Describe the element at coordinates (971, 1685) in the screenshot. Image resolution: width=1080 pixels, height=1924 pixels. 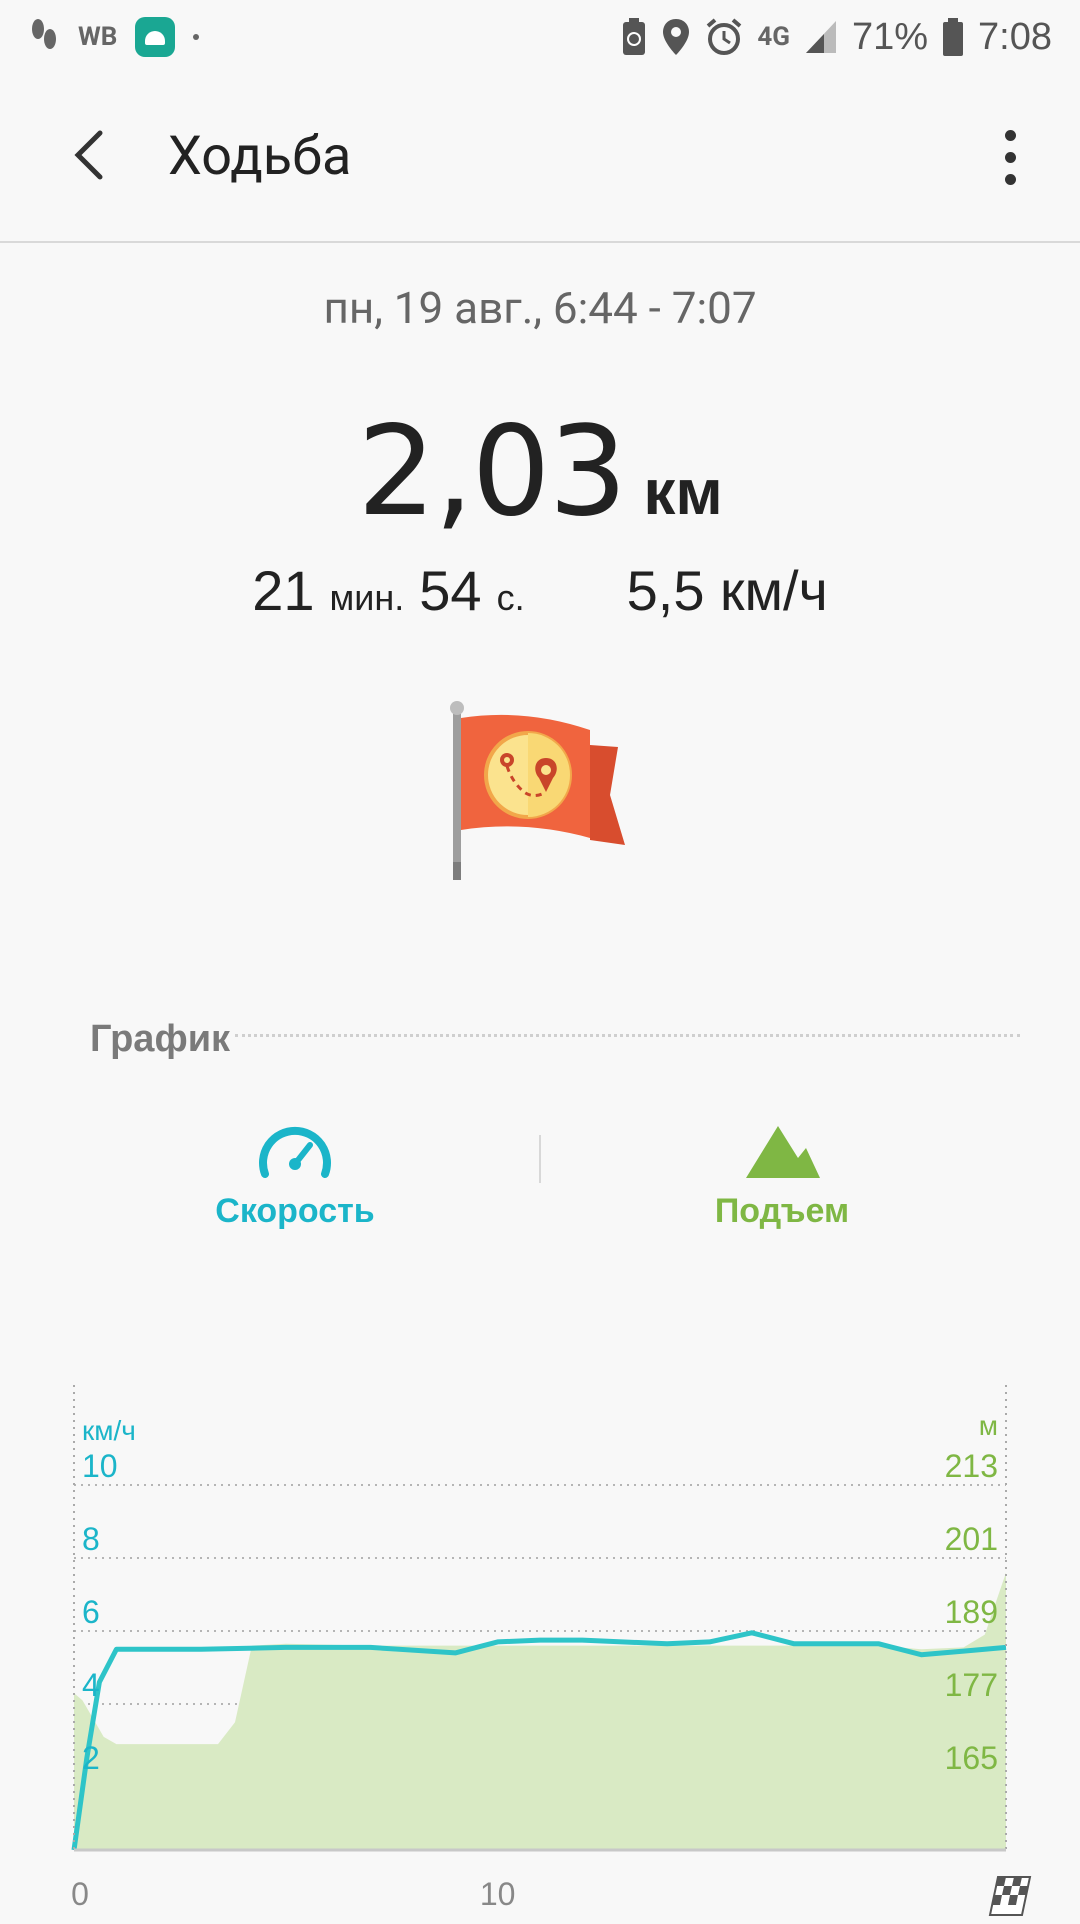
I see `right-tick-label: 177` at that location.